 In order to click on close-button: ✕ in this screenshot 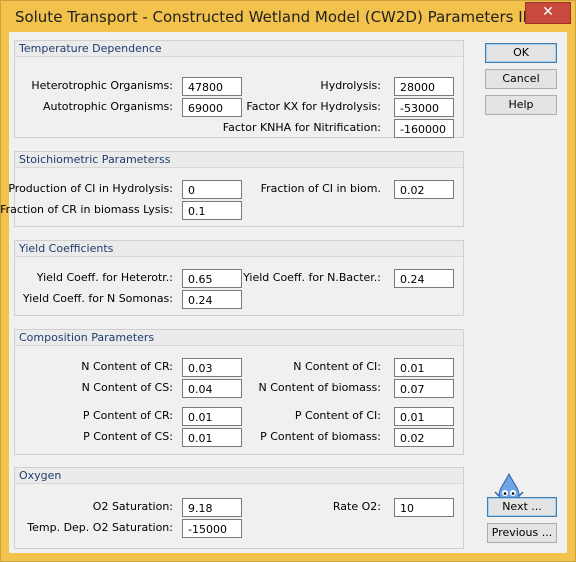, I will do `click(548, 13)`.